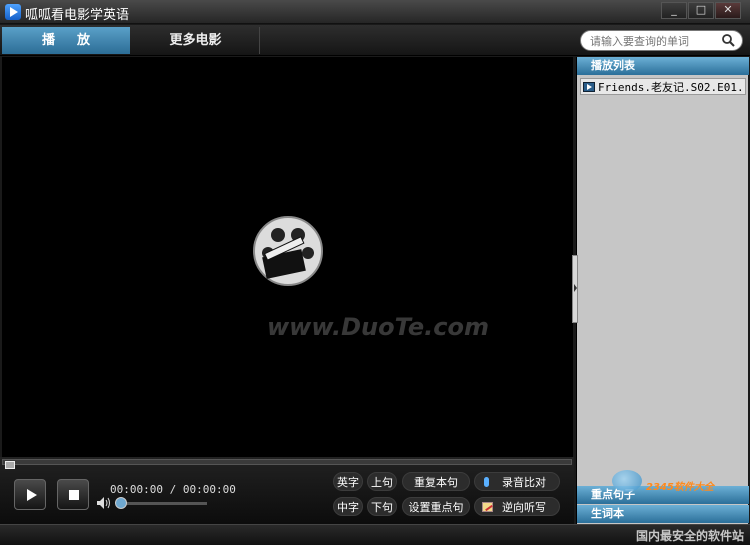 The image size is (750, 545). I want to click on next-sentence-label: 下句, so click(382, 507).